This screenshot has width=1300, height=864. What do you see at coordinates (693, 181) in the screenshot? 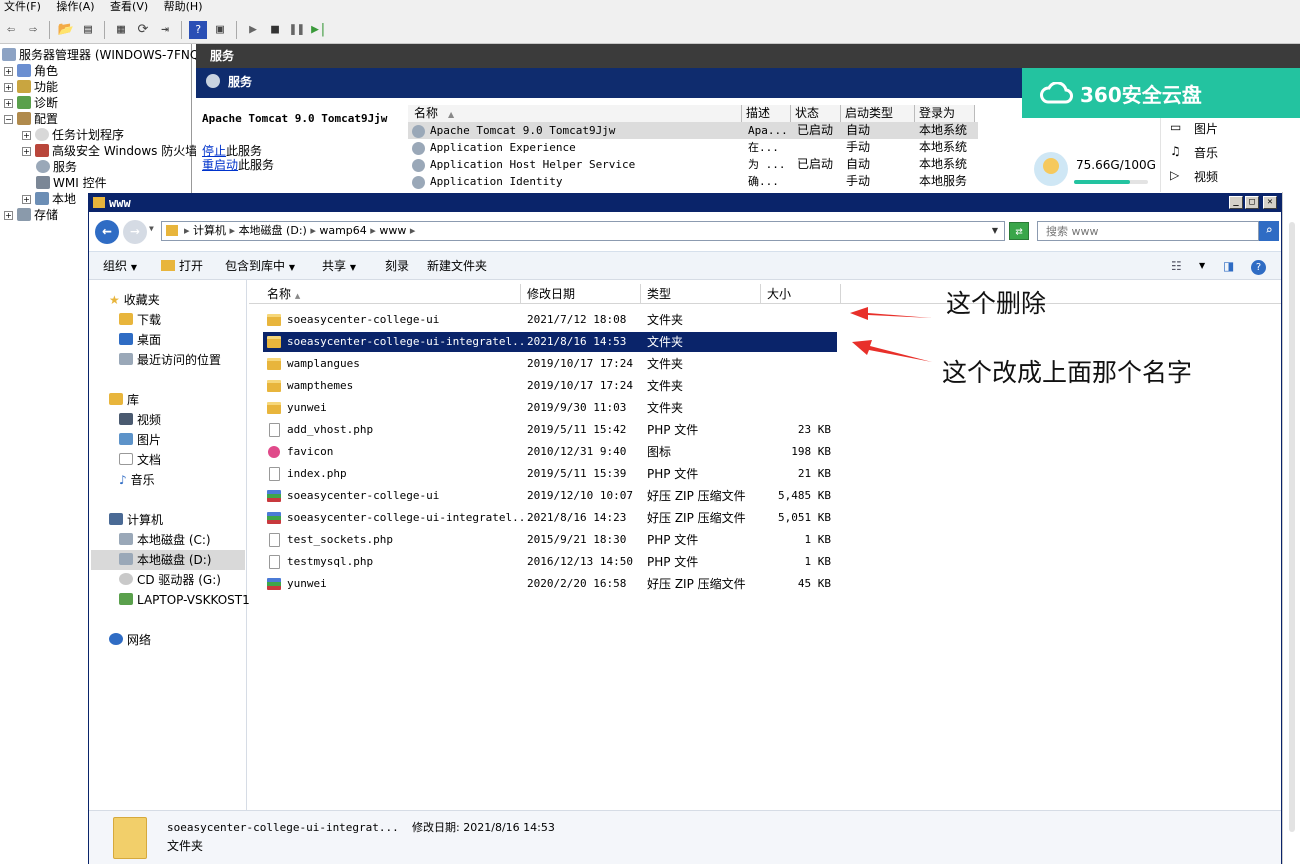
I see `service-row: Application Identity 确... 手动 本地服务` at bounding box center [693, 181].